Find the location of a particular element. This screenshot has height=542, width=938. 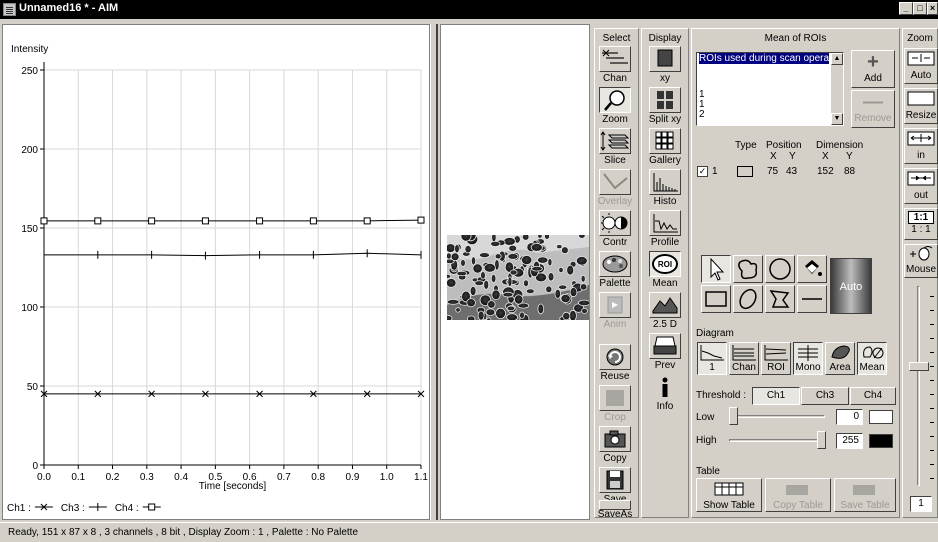

x-tick-label: 0.9 is located at coordinates (353, 477).